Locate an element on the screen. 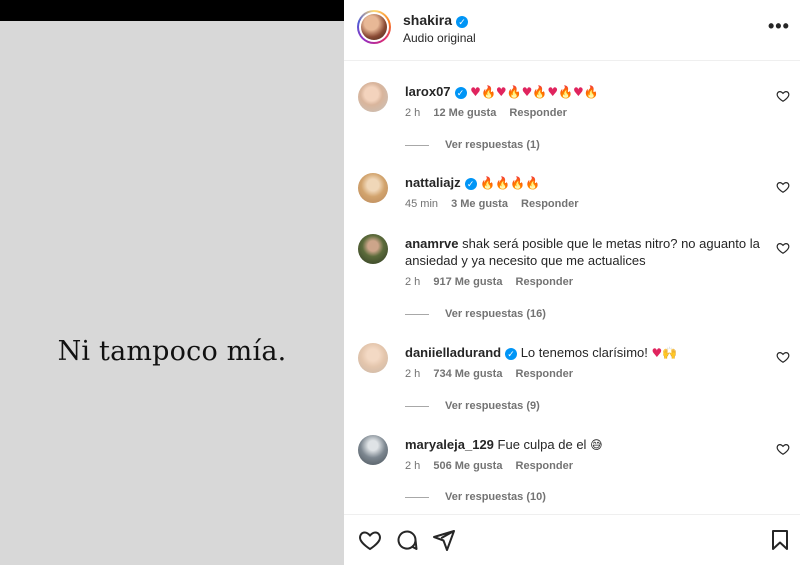 The width and height of the screenshot is (800, 565). post-actions-bar is located at coordinates (572, 539).